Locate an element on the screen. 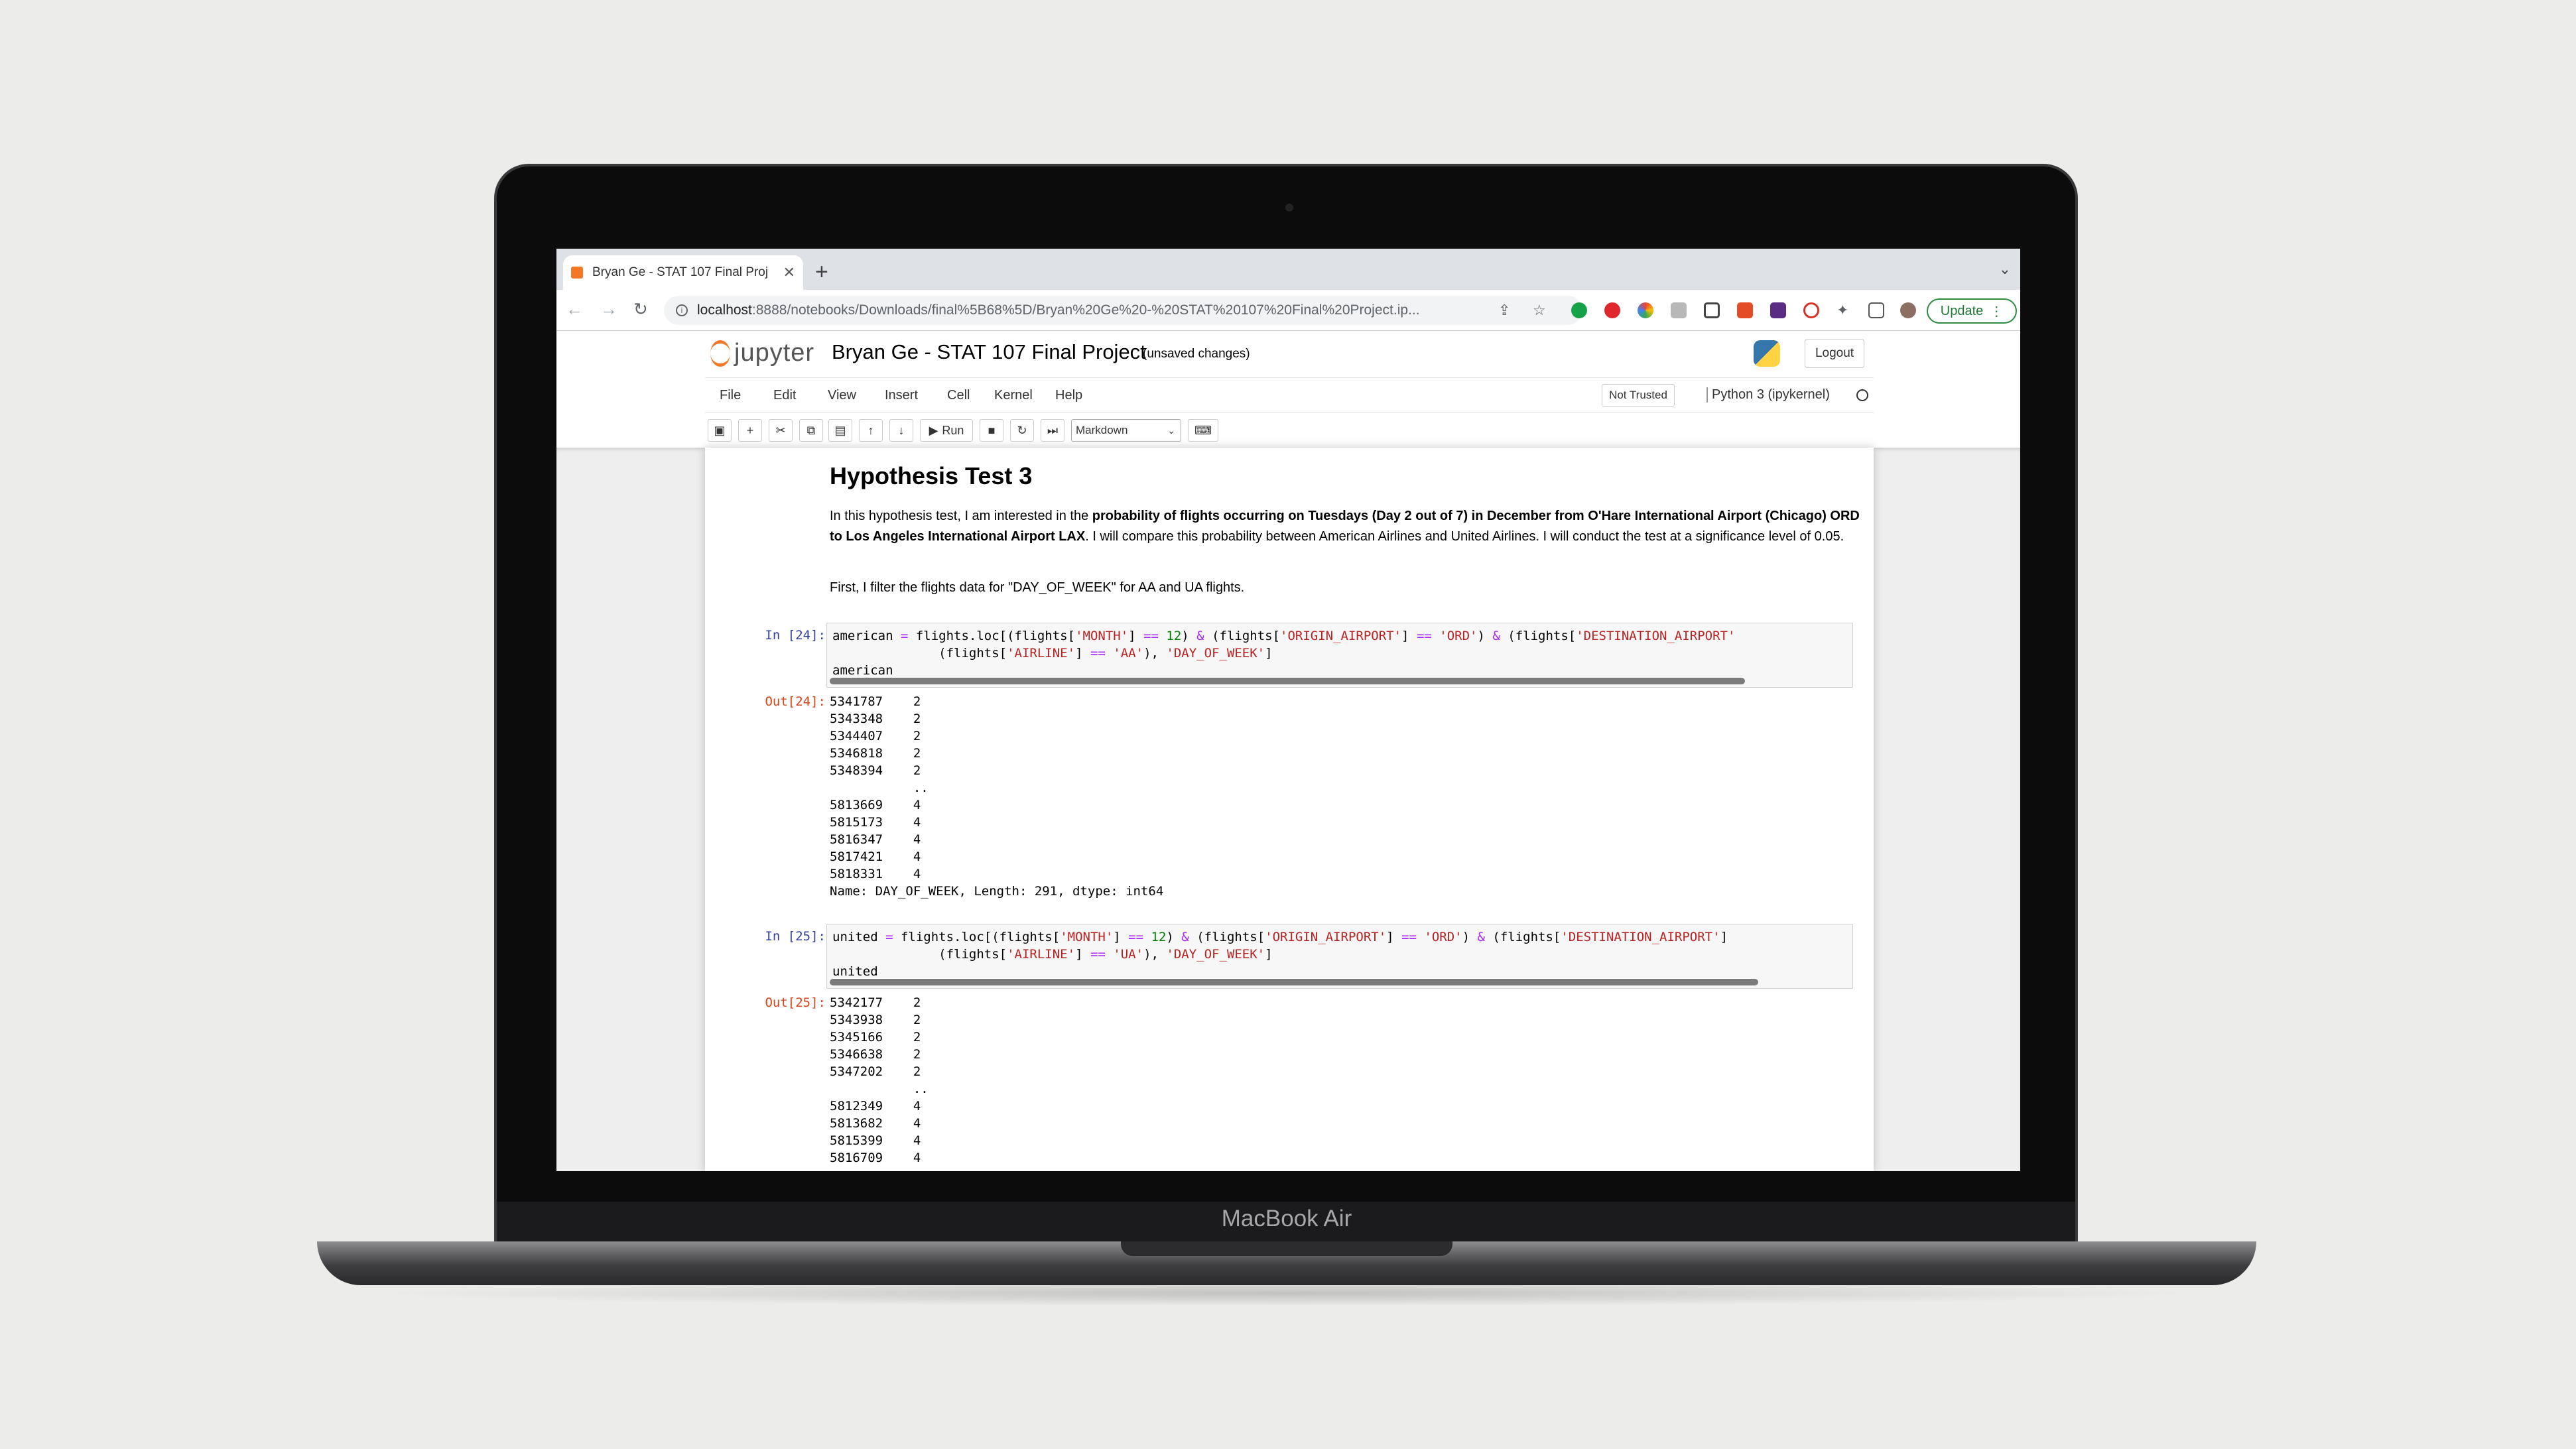 The width and height of the screenshot is (2576, 1449). color-extension-icon is located at coordinates (1646, 310).